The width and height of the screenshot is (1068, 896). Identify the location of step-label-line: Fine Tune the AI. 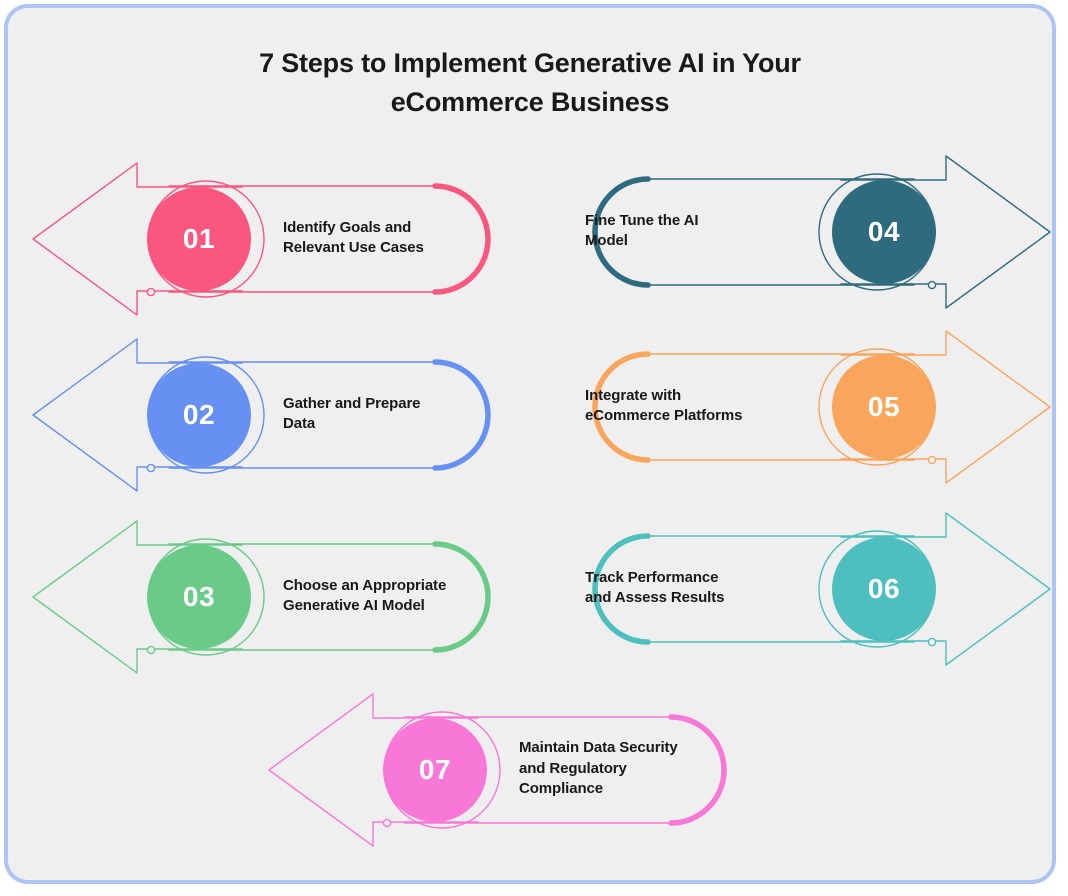
(642, 220).